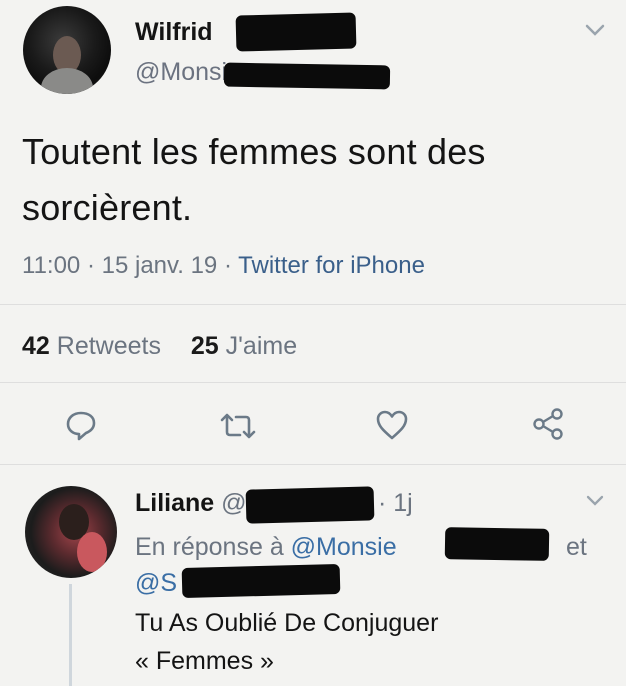 The image size is (626, 686). I want to click on reply-text-line-1: Tu As Oublié De Conjuguer, so click(287, 623).